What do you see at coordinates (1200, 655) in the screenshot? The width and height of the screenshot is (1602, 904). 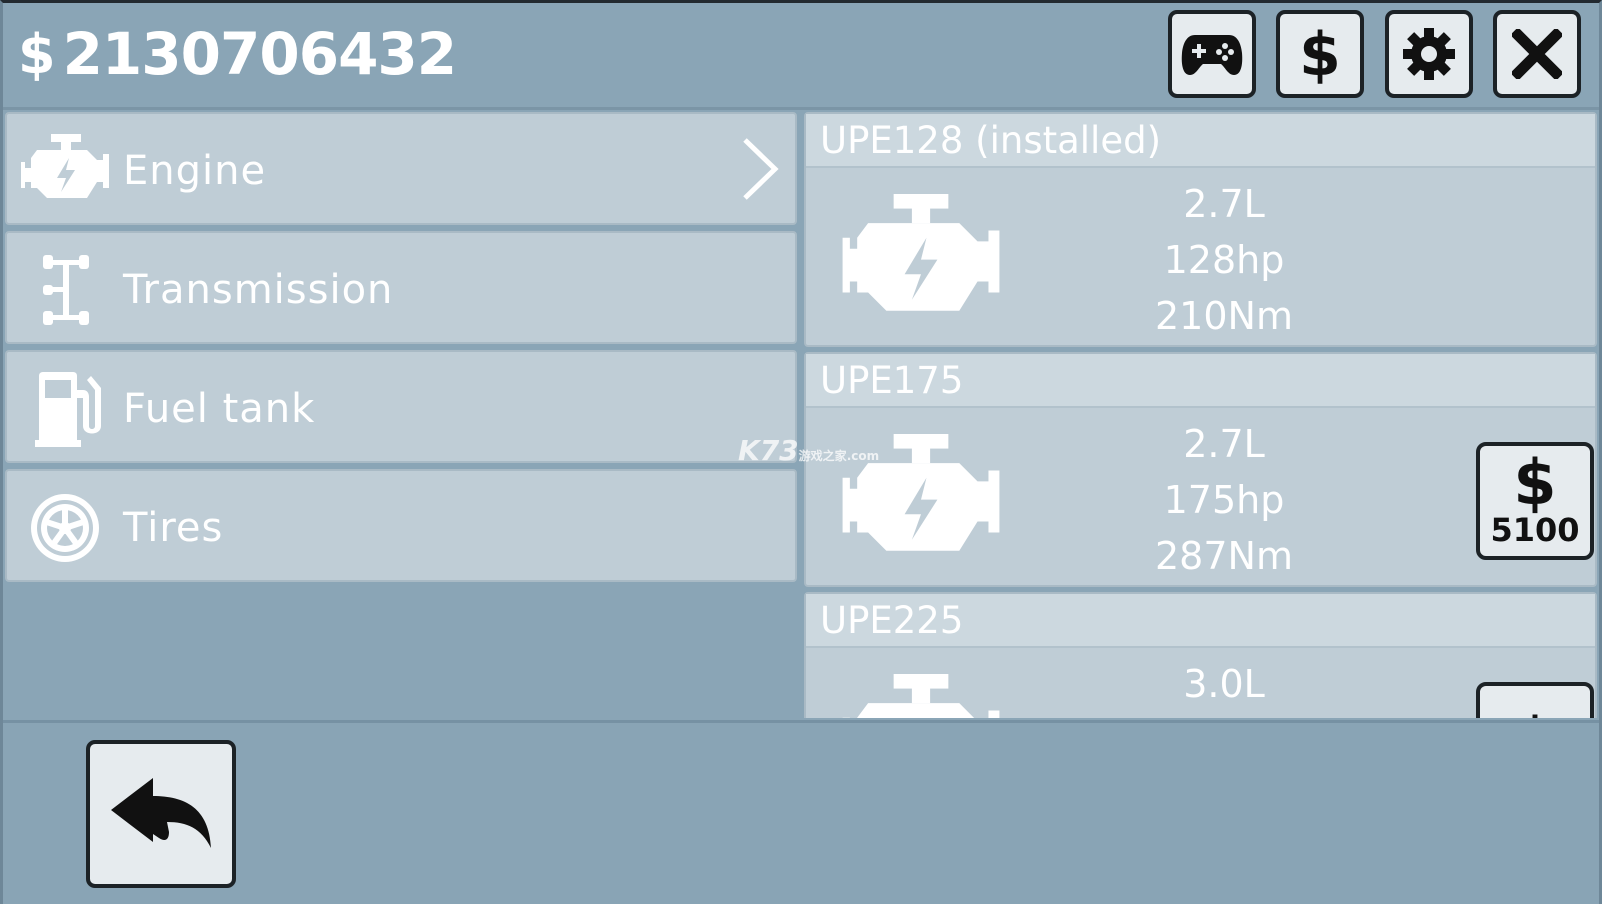 I see `part-card-upe225: UPE225 3.0L $` at bounding box center [1200, 655].